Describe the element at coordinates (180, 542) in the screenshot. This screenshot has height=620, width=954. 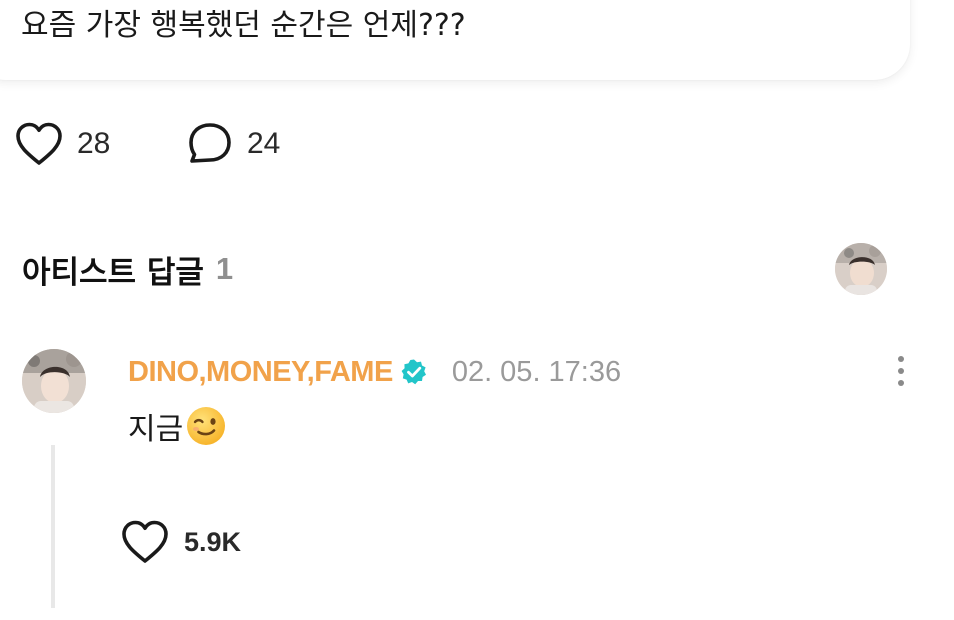
I see `comment-like-button: 5.9K` at that location.